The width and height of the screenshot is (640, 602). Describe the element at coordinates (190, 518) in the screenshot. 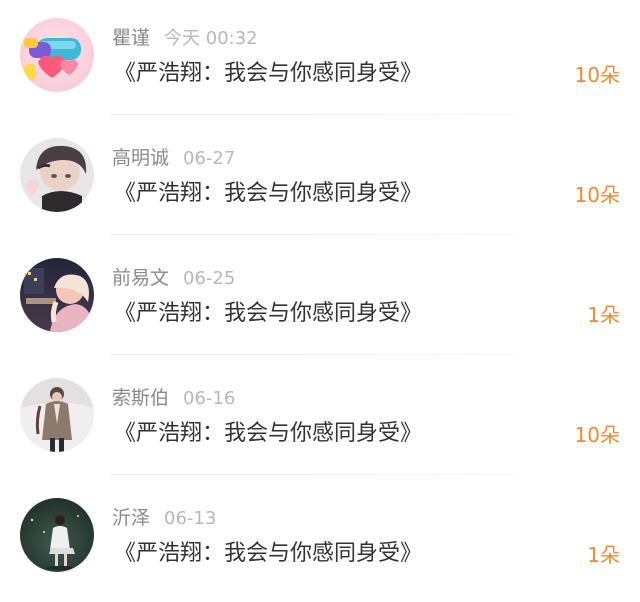

I see `timestamp: 06-13` at that location.